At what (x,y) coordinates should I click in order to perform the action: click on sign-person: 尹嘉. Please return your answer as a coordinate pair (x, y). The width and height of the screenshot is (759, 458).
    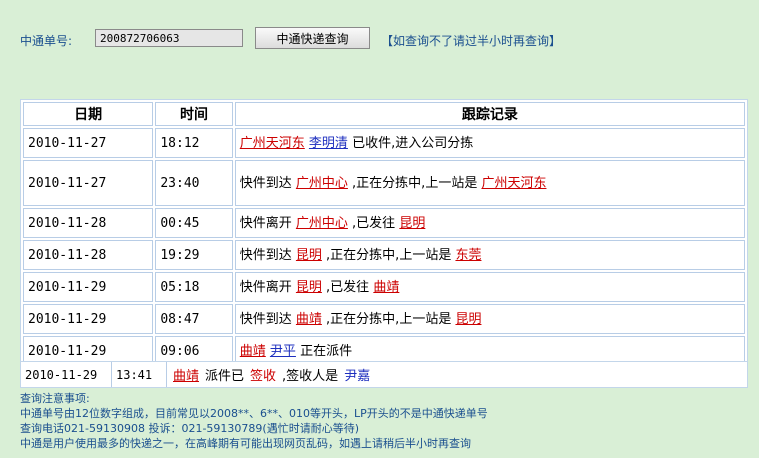
    Looking at the image, I should click on (357, 376).